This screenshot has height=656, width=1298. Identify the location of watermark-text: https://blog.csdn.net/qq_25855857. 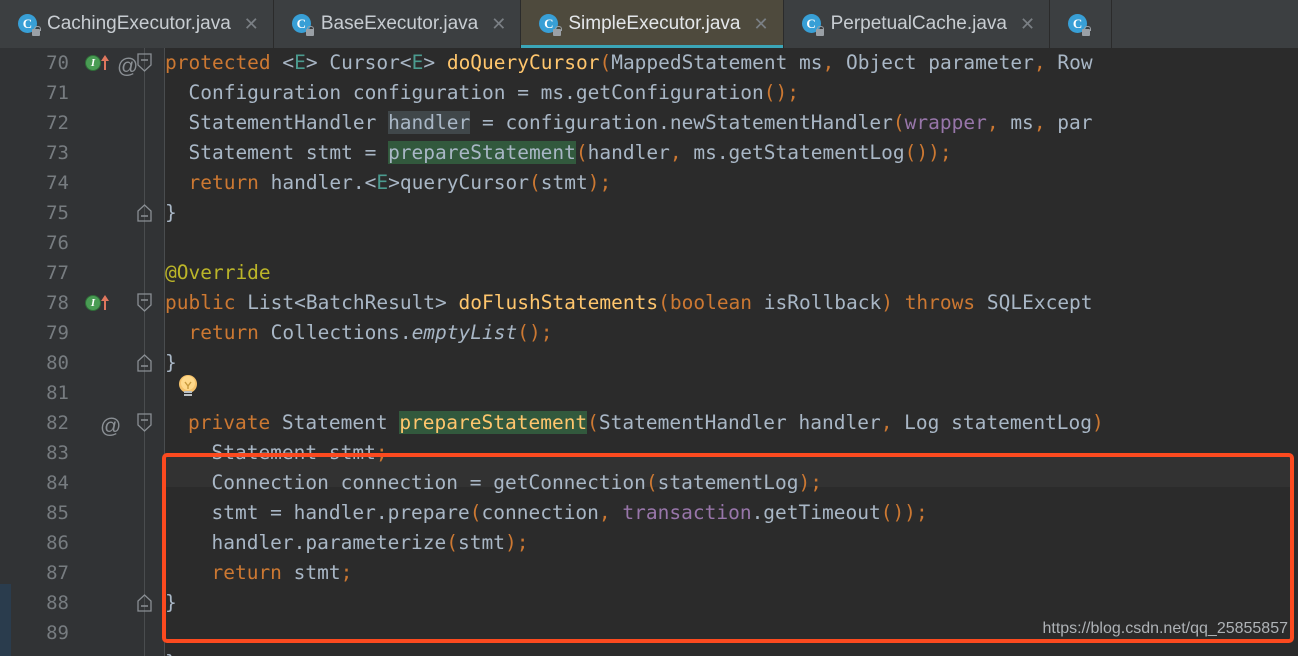
(1165, 628).